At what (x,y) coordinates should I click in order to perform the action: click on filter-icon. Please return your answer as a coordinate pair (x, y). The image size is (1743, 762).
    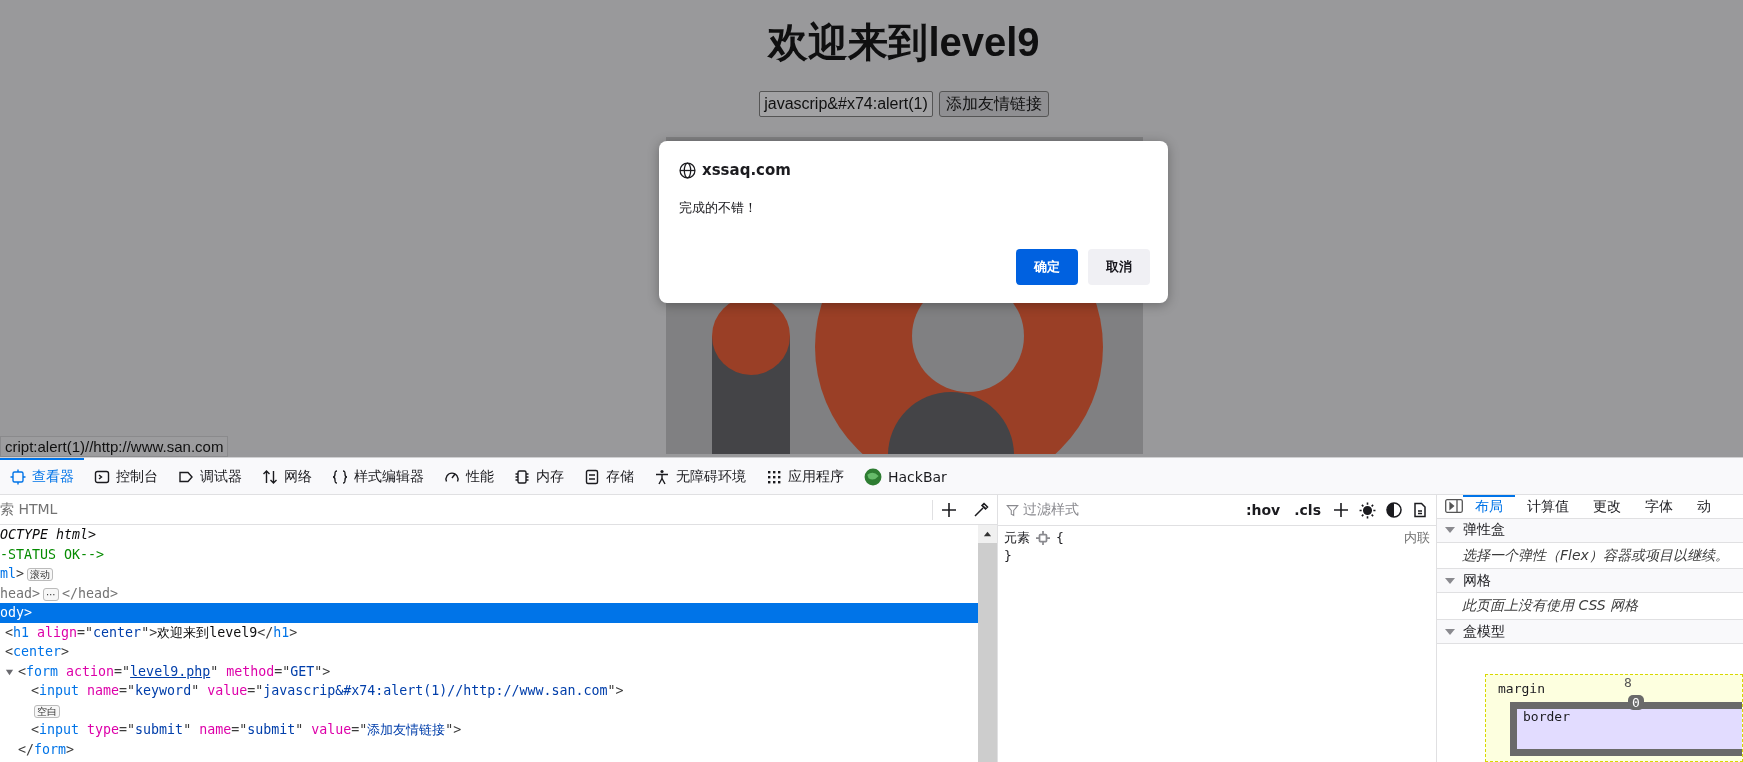
    Looking at the image, I should click on (1012, 510).